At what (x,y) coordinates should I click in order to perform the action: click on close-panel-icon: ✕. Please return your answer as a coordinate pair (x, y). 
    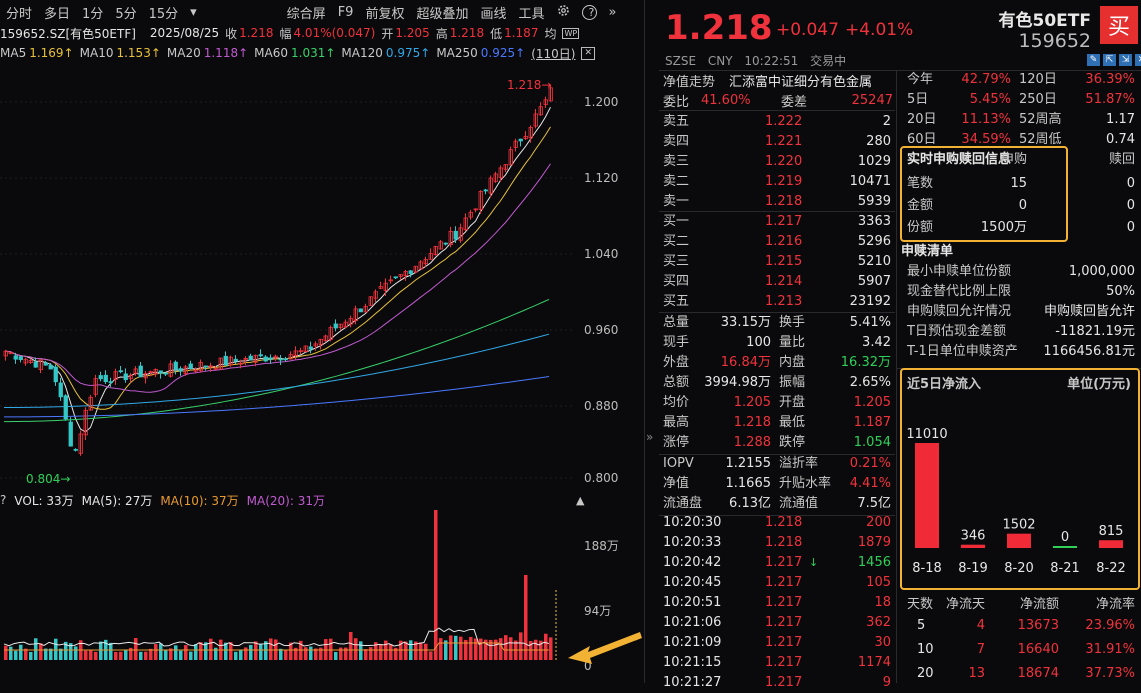
    Looking at the image, I should click on (1138, 60).